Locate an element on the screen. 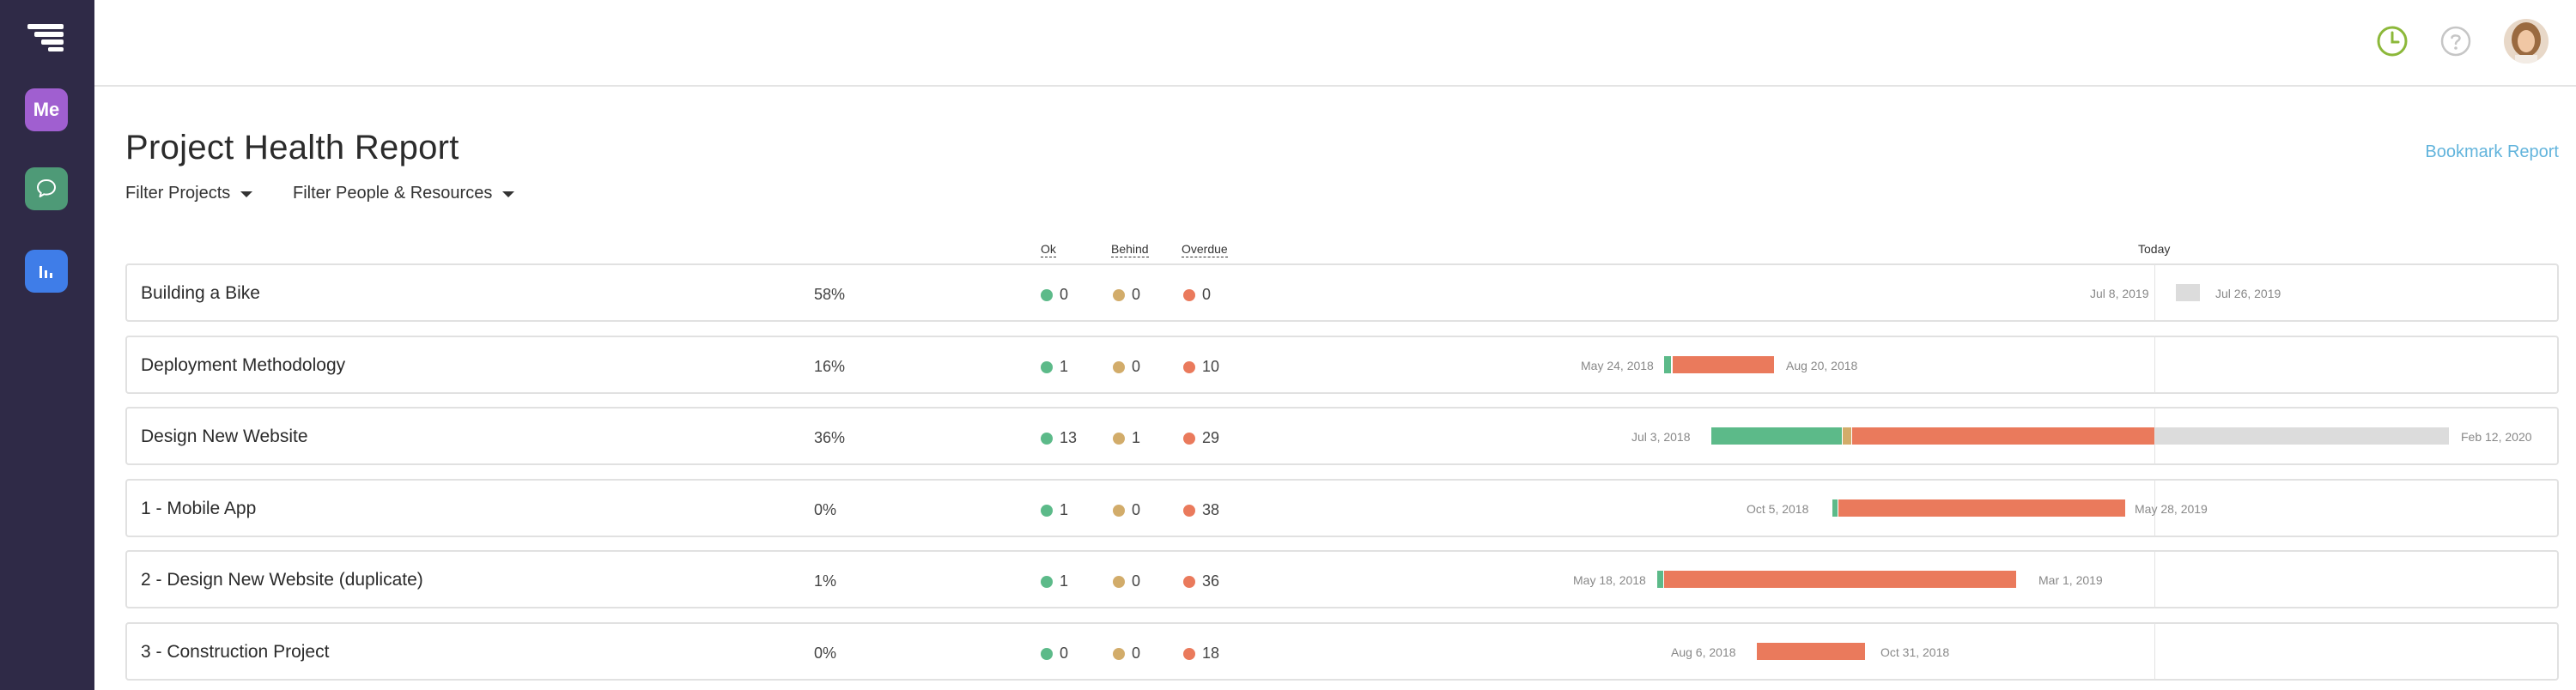  nav-me-button: Me is located at coordinates (46, 109).